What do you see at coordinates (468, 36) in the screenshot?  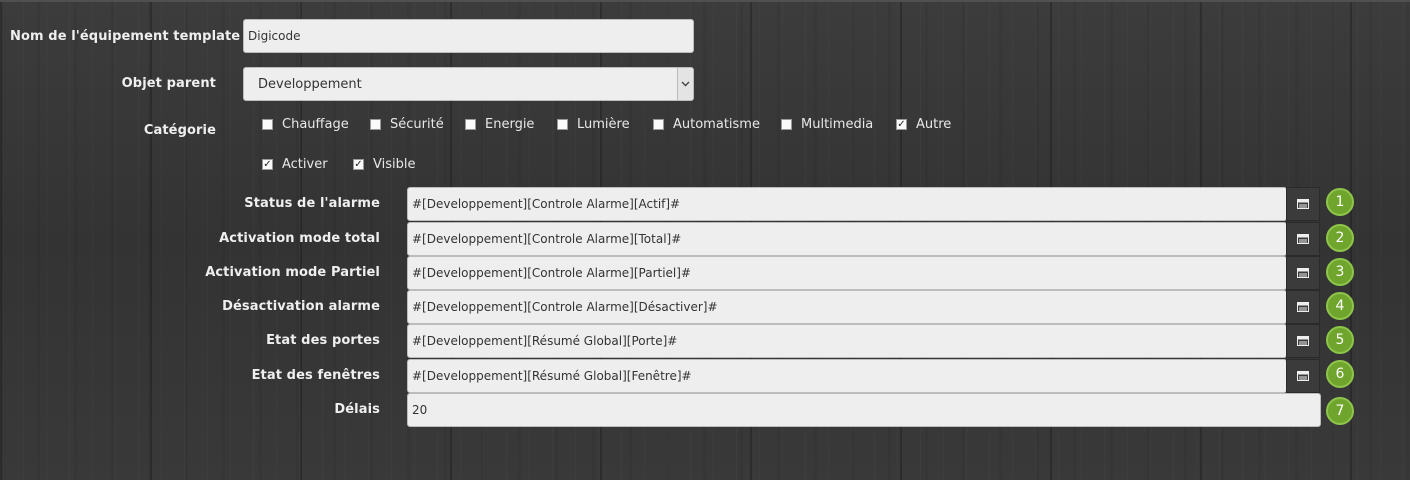 I see `equipment-name-input: Digicode` at bounding box center [468, 36].